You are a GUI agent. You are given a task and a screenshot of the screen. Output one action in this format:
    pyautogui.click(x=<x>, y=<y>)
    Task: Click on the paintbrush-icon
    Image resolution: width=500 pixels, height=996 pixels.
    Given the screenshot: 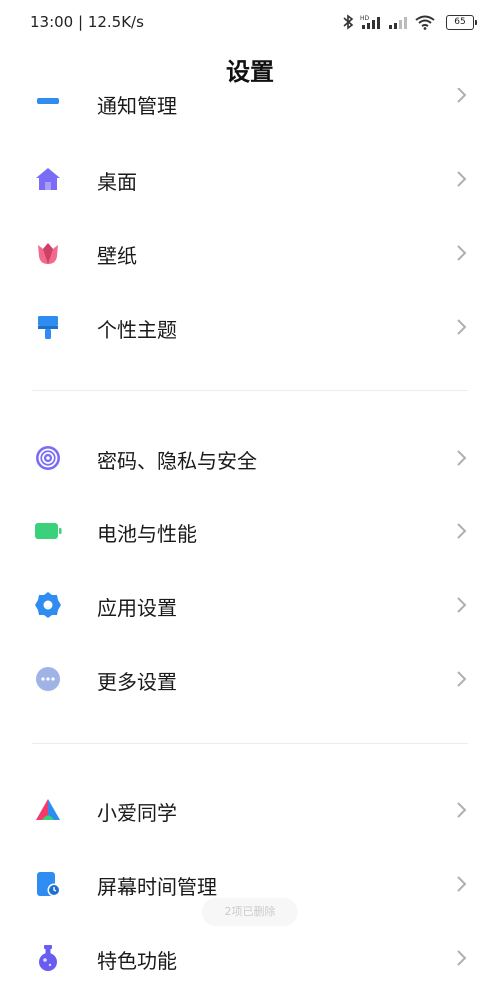 What is the action you would take?
    pyautogui.click(x=48, y=327)
    